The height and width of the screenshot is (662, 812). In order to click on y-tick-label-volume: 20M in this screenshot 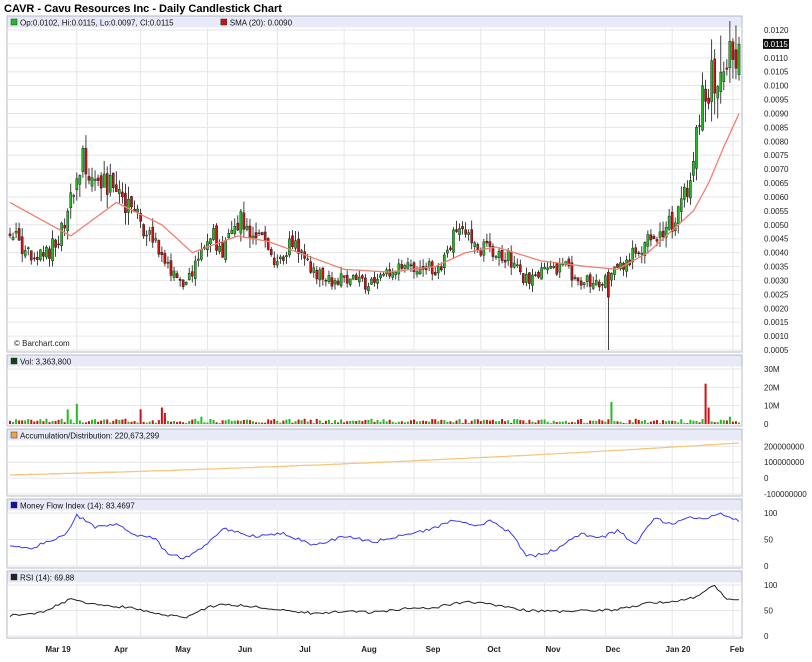, I will do `click(772, 387)`.